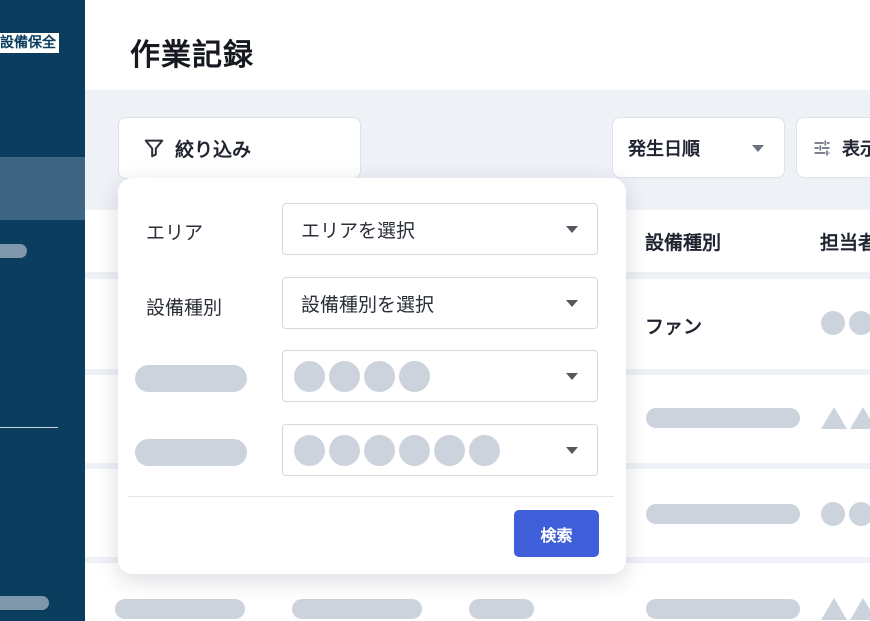 This screenshot has width=870, height=621. What do you see at coordinates (674, 327) in the screenshot?
I see `table-cell-equipment-type: ファン` at bounding box center [674, 327].